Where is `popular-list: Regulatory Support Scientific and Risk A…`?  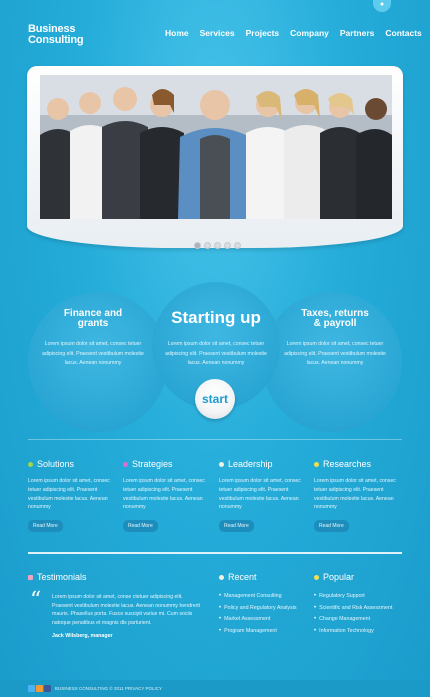 popular-list: Regulatory Support Scientific and Risk A… is located at coordinates (353, 613).